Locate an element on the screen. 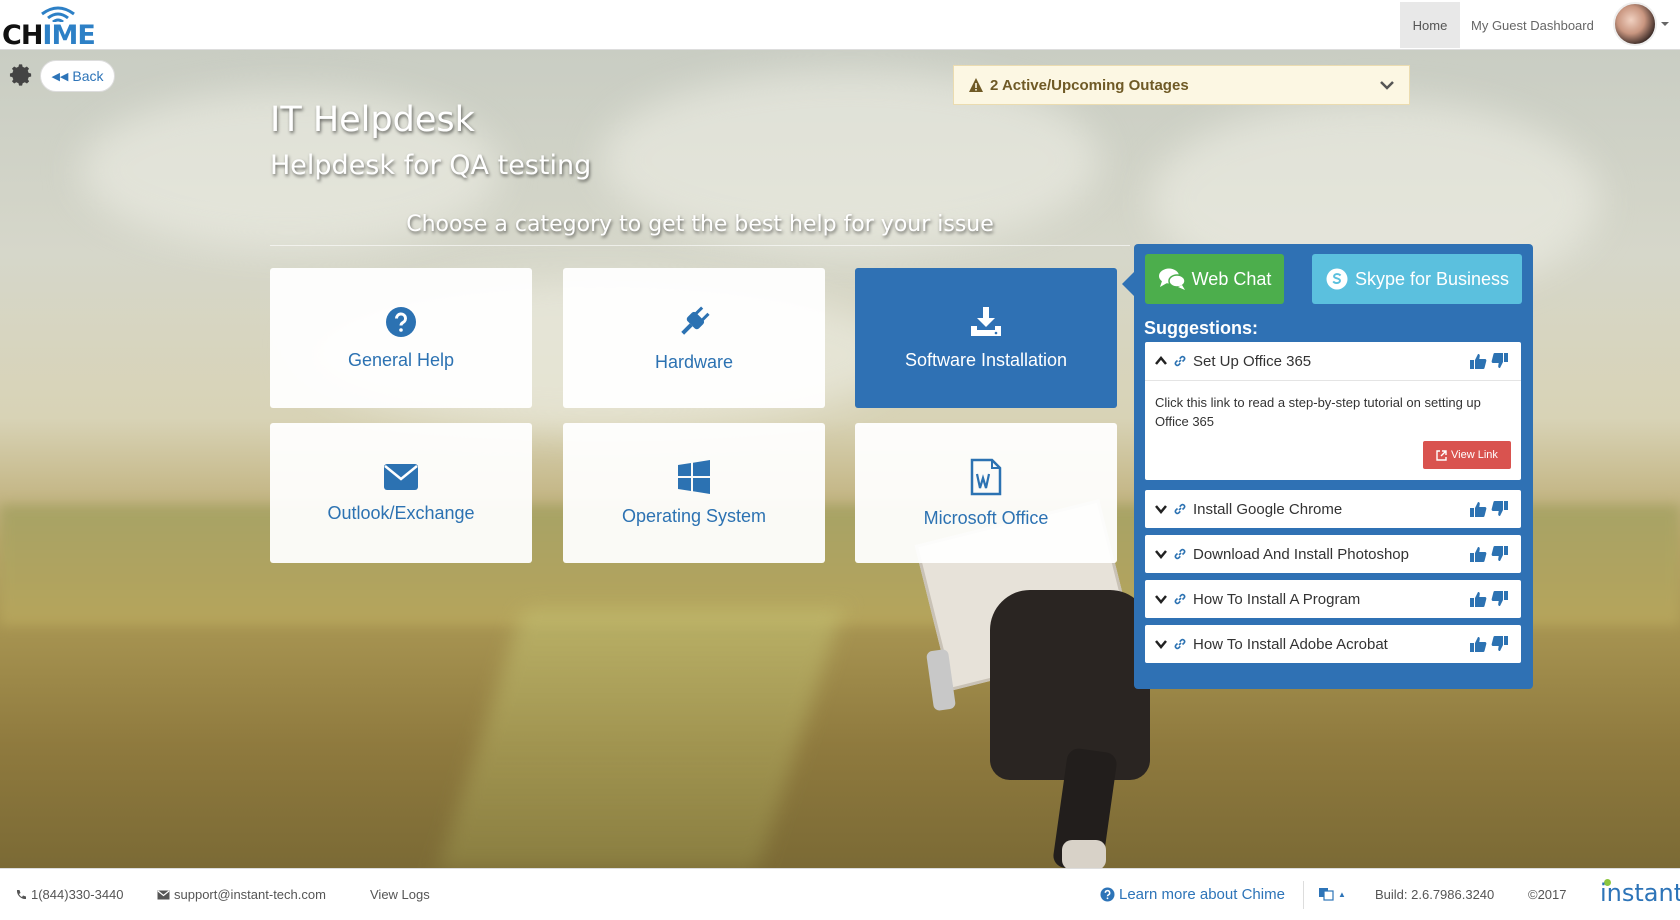 This screenshot has width=1680, height=920. suggestion-item: How To Install Adobe Acrobat is located at coordinates (1333, 644).